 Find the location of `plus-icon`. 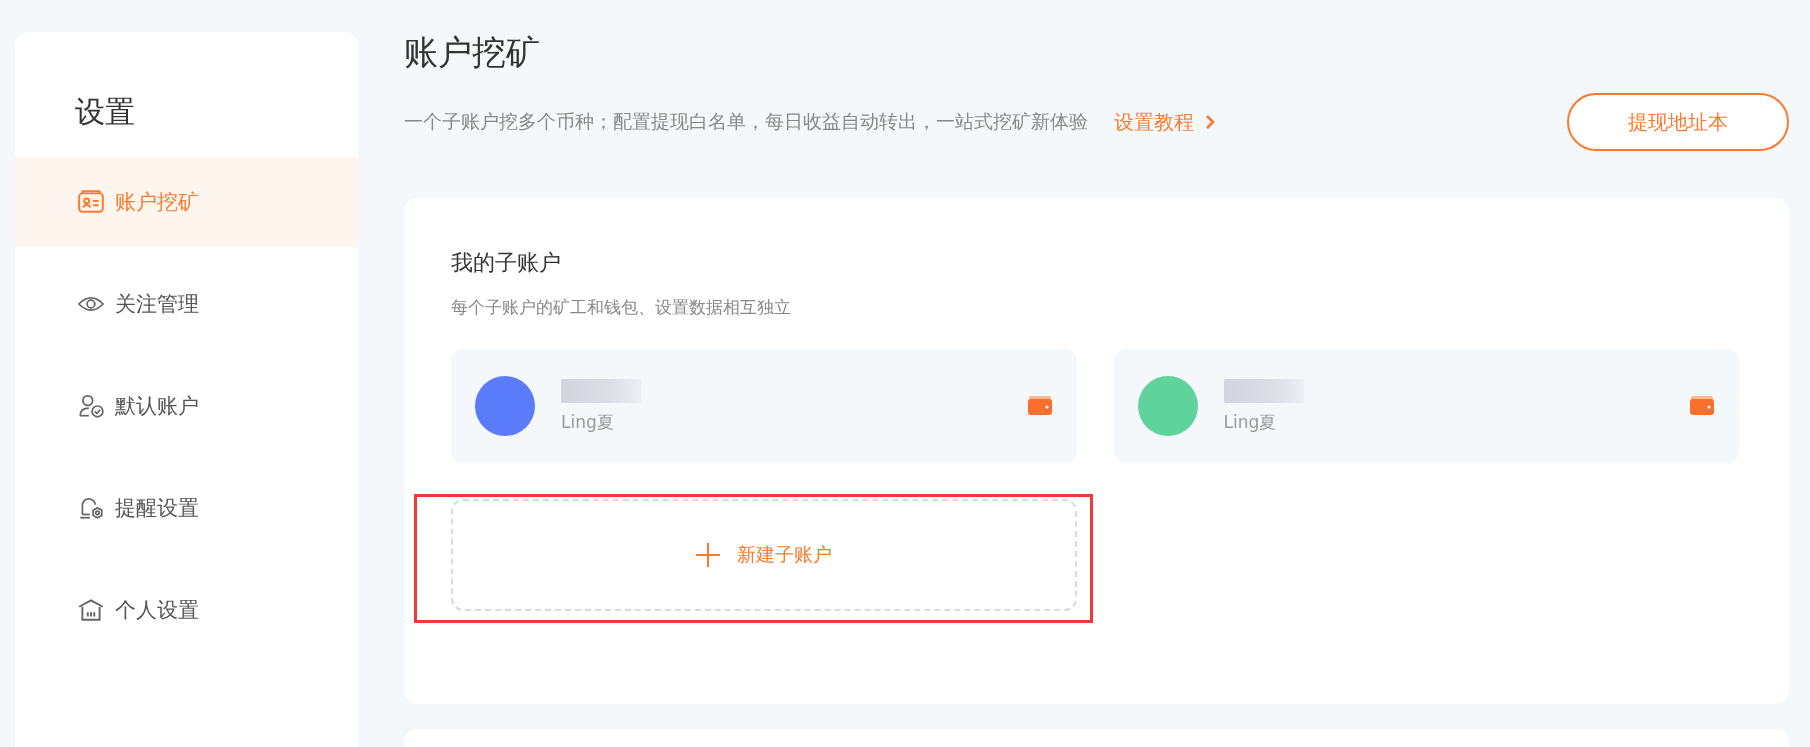

plus-icon is located at coordinates (708, 555).